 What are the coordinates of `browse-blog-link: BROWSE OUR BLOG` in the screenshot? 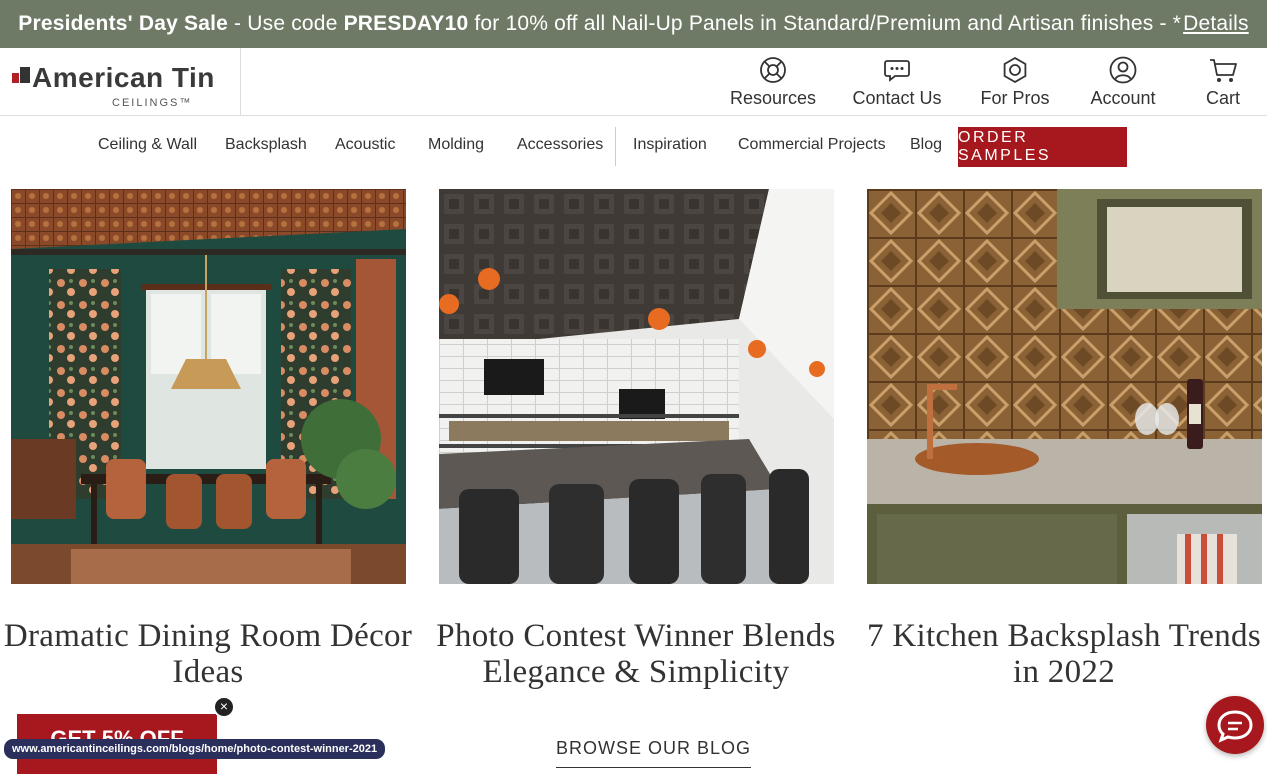 It's located at (654, 753).